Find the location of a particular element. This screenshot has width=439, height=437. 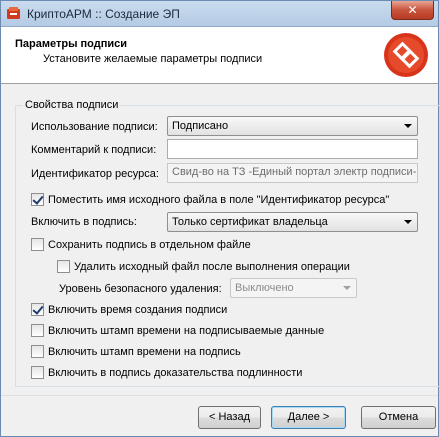

timestamp-signature-checkbox: Включить штамп времени на подпись is located at coordinates (136, 351).